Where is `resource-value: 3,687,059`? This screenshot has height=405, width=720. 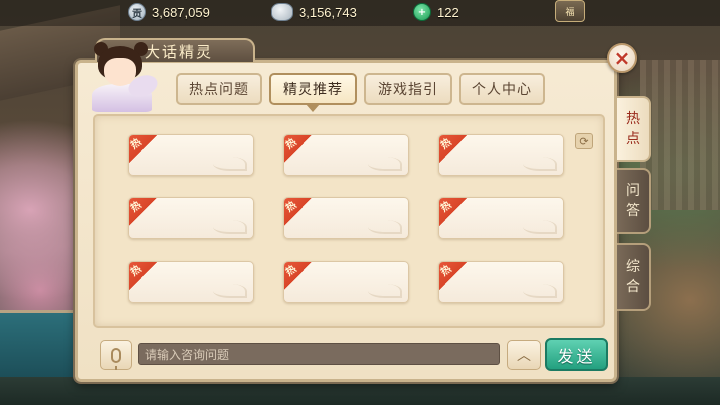 resource-value: 3,687,059 is located at coordinates (181, 12).